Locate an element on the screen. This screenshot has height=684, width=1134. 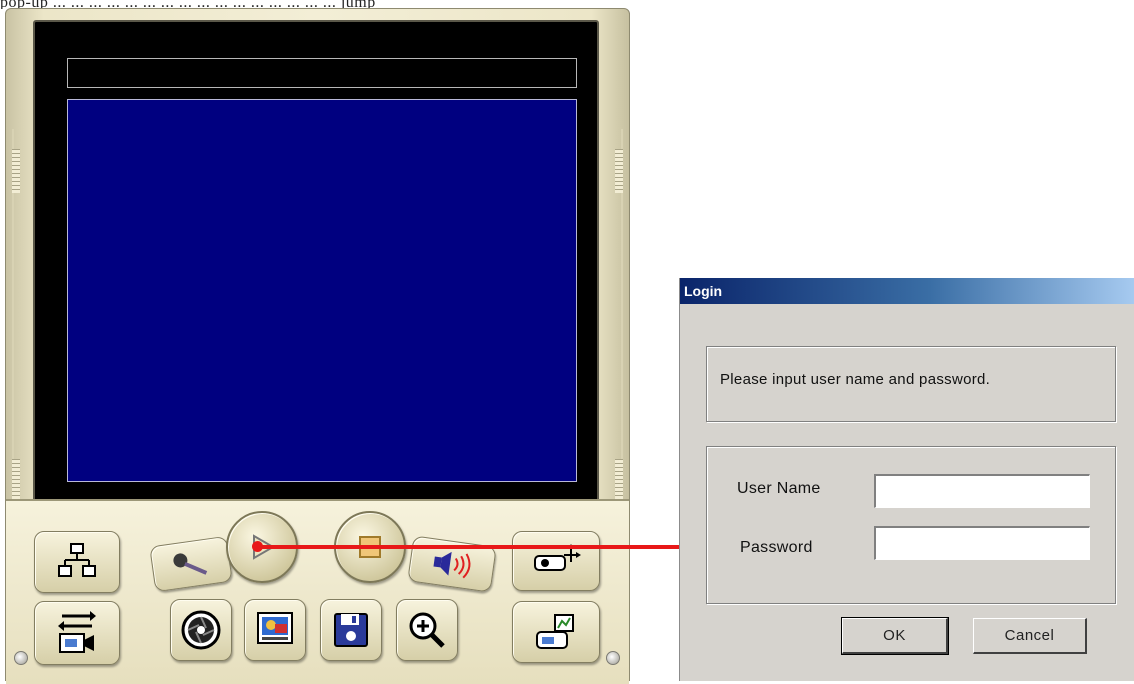
ok-button: OK is located at coordinates (895, 636).